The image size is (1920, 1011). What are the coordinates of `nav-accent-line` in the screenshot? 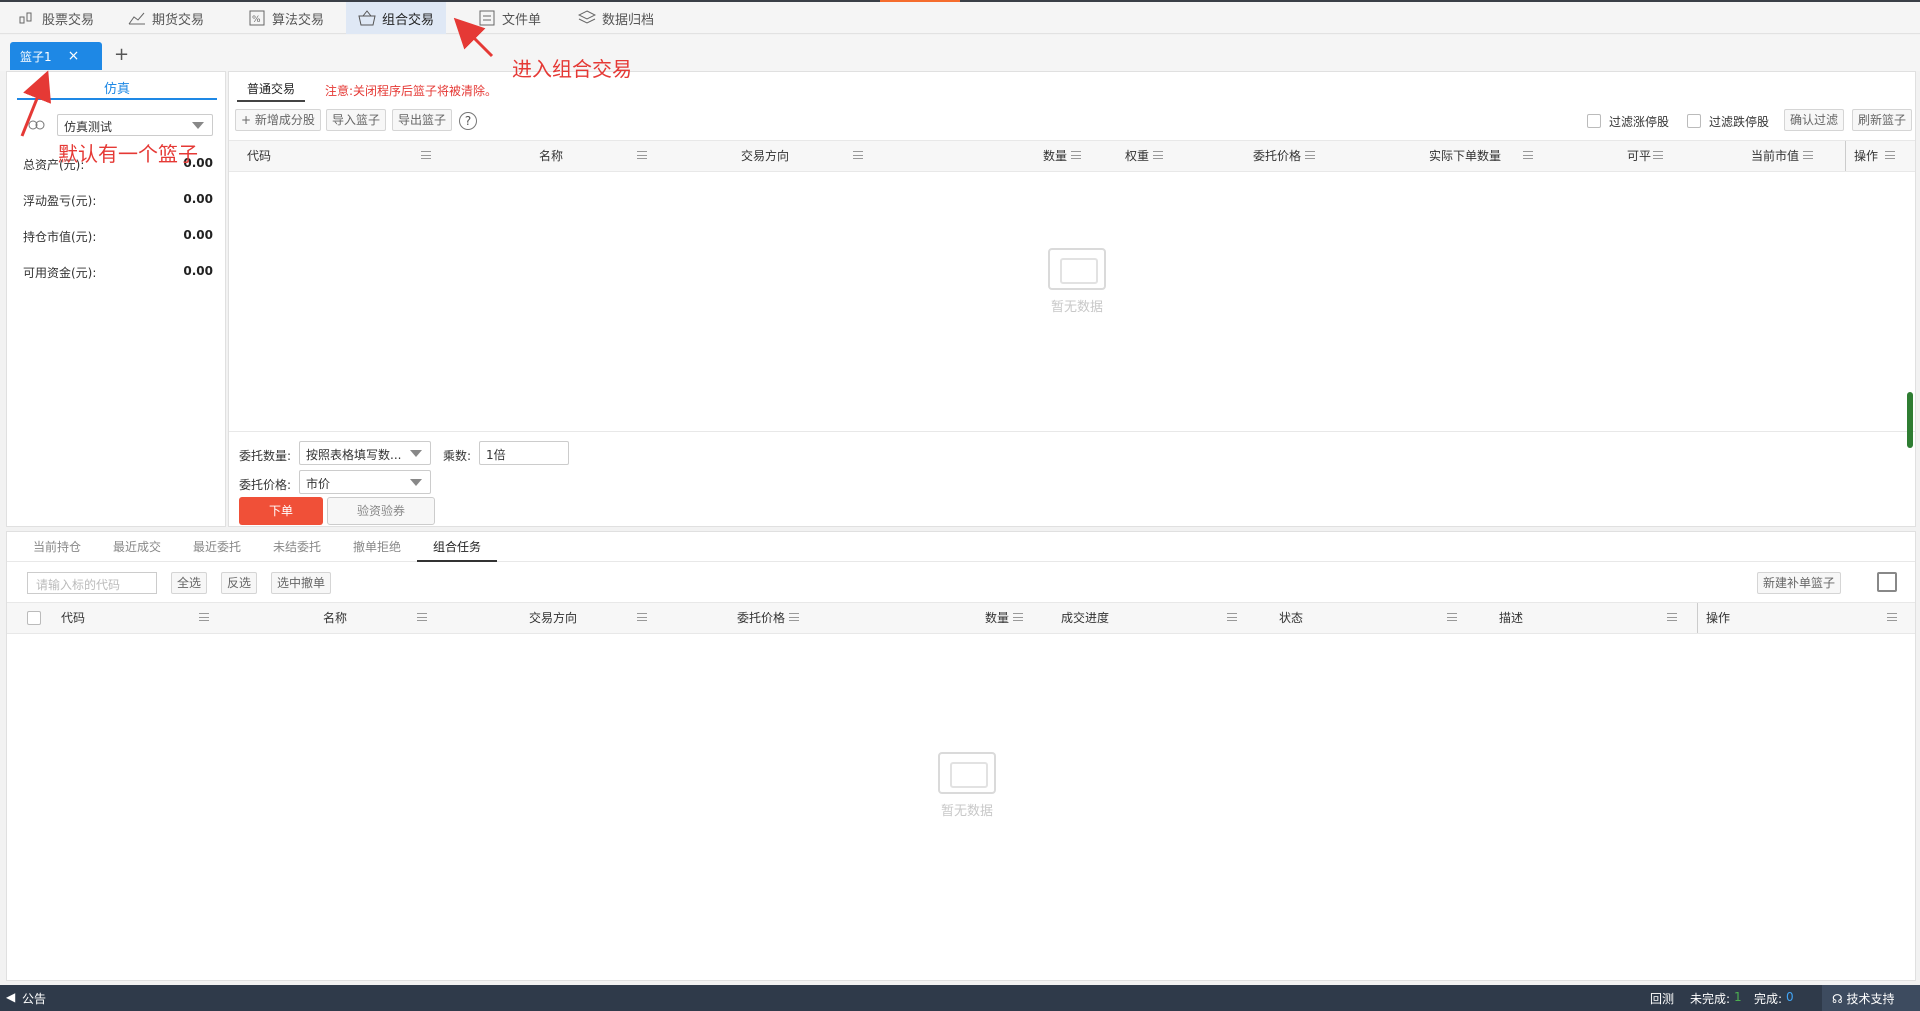 It's located at (920, 1).